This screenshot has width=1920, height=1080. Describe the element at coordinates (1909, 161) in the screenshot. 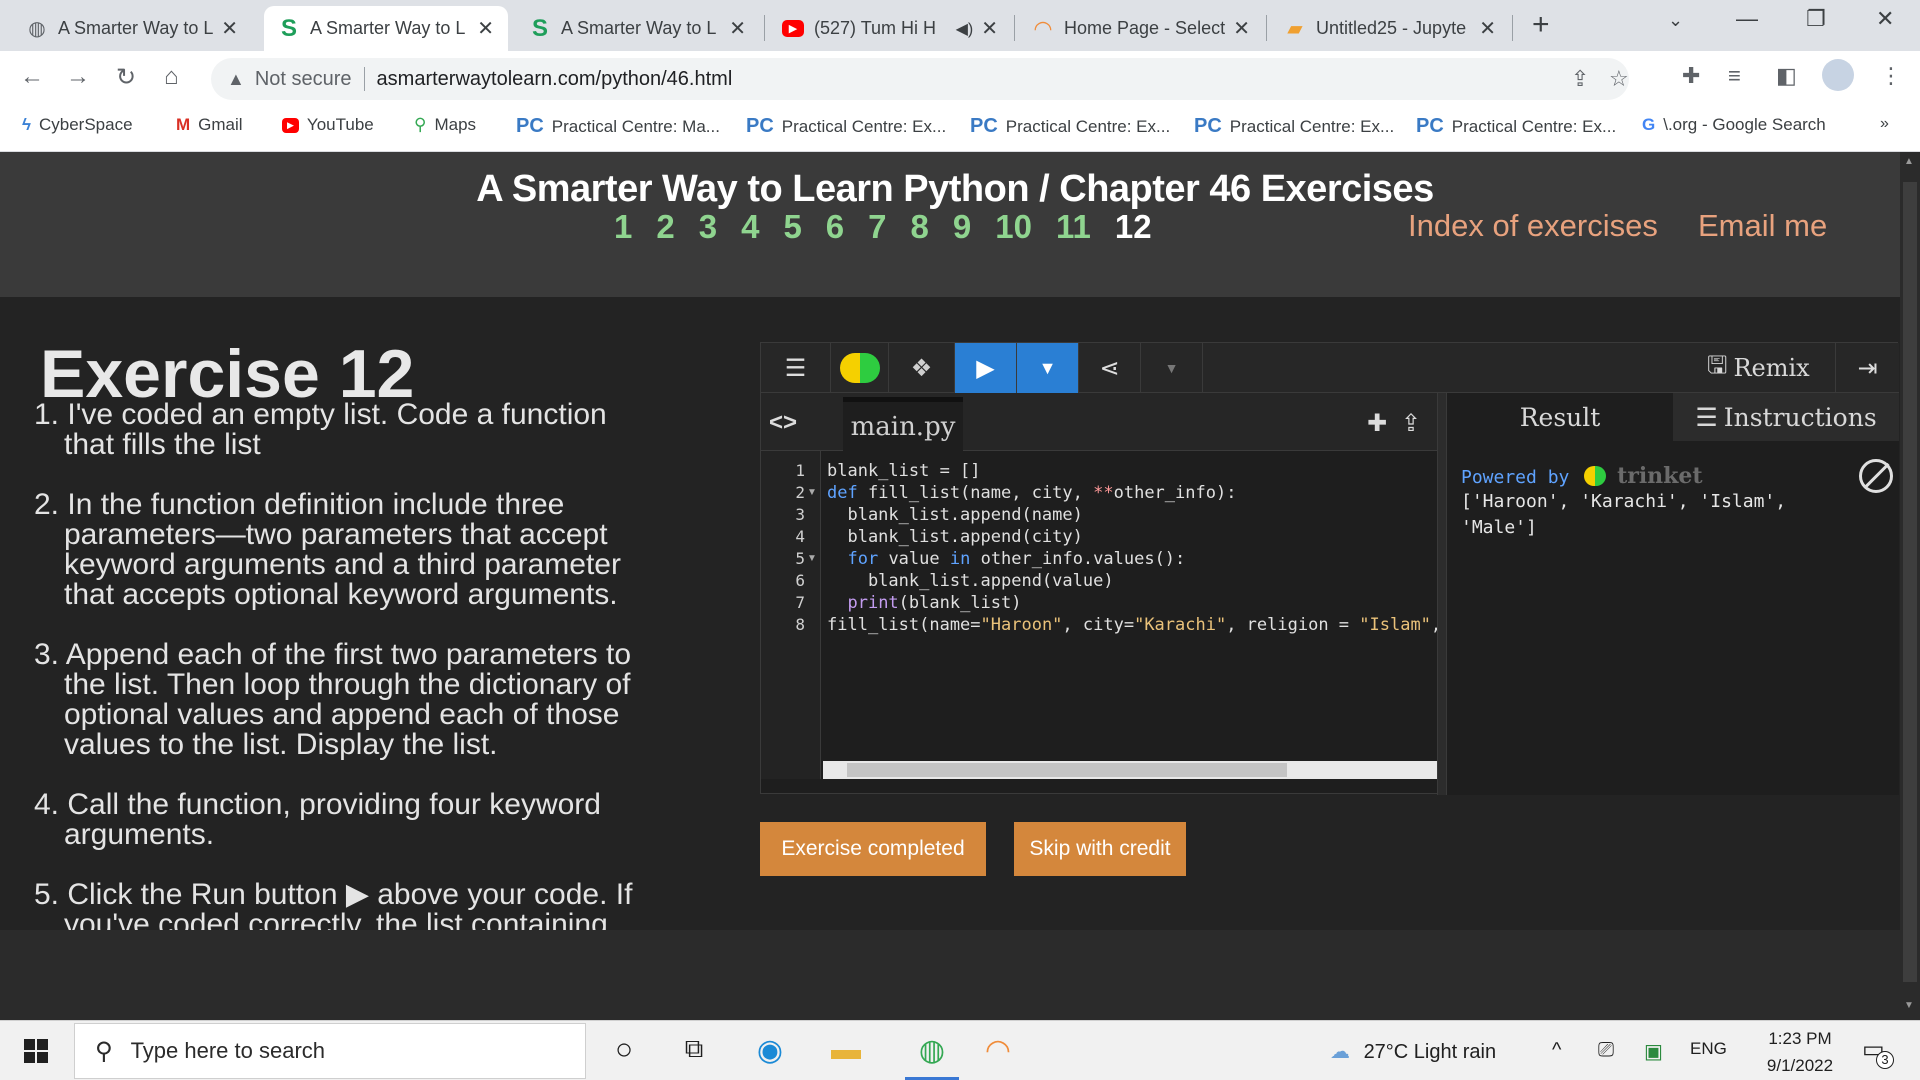

I see `scroll-up-arrow-icon: ▲` at that location.